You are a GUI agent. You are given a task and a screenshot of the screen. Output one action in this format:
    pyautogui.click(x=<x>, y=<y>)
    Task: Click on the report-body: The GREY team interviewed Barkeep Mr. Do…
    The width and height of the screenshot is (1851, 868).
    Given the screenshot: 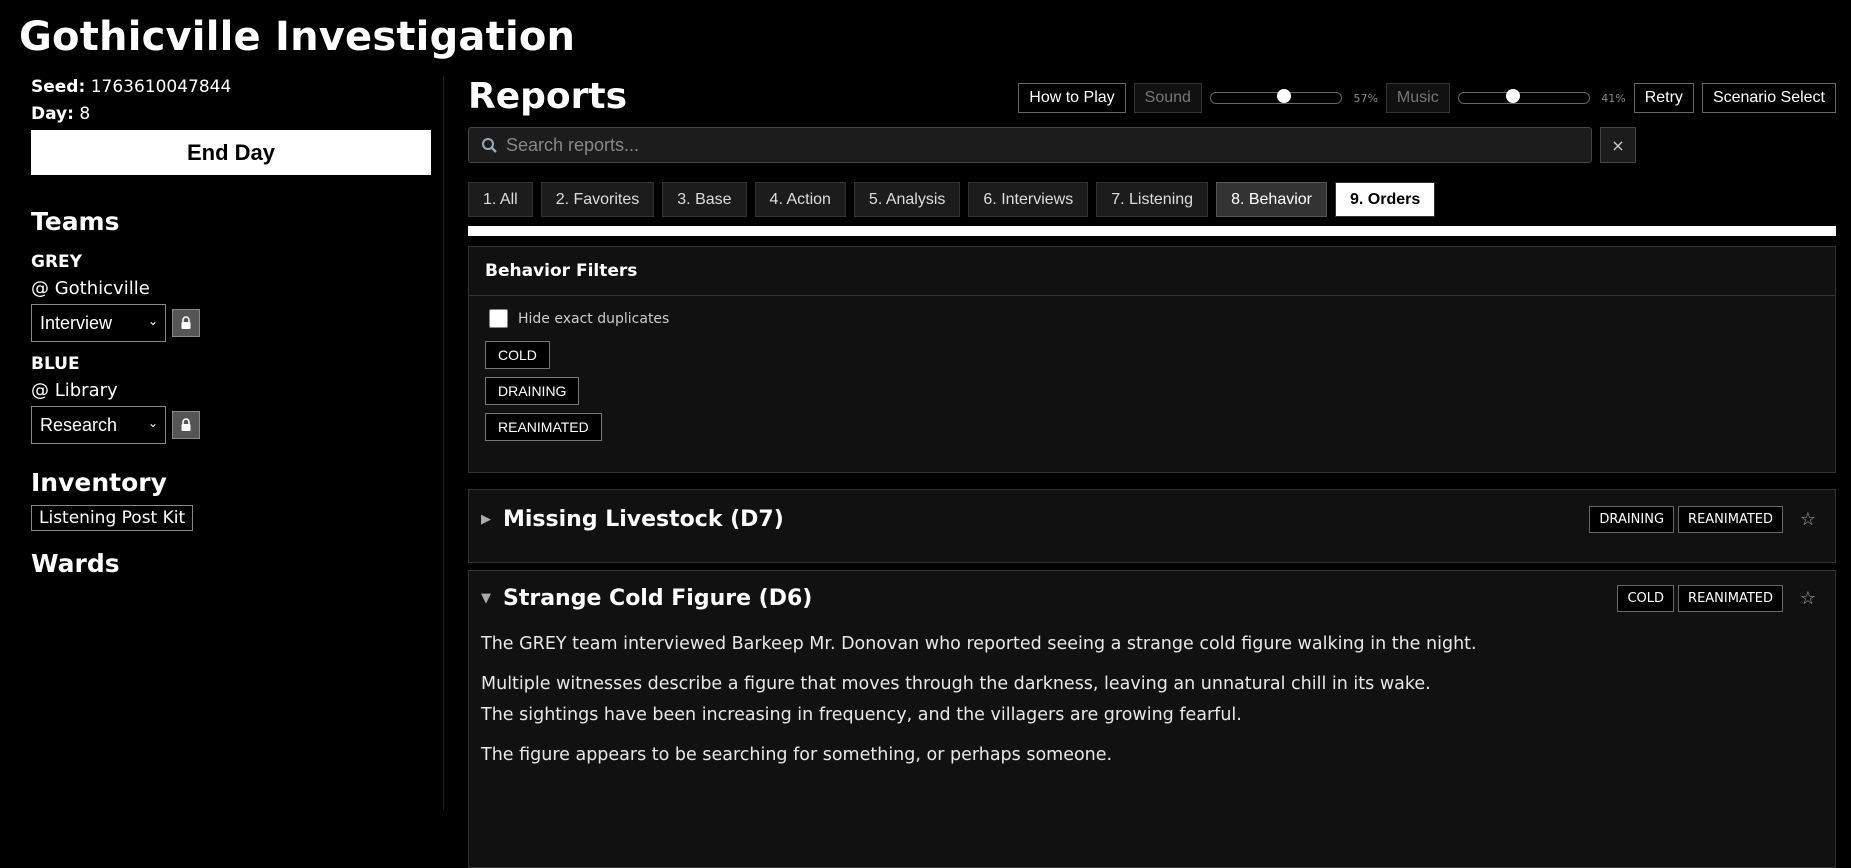 What is the action you would take?
    pyautogui.click(x=1146, y=700)
    